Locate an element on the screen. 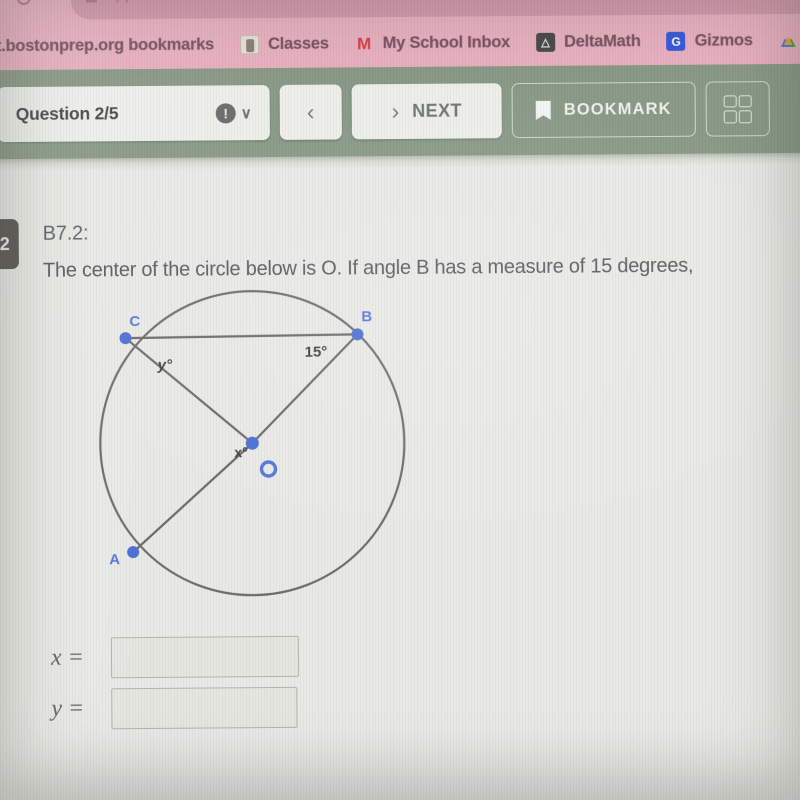  bookmark-button-label: BOOKMARK is located at coordinates (617, 109).